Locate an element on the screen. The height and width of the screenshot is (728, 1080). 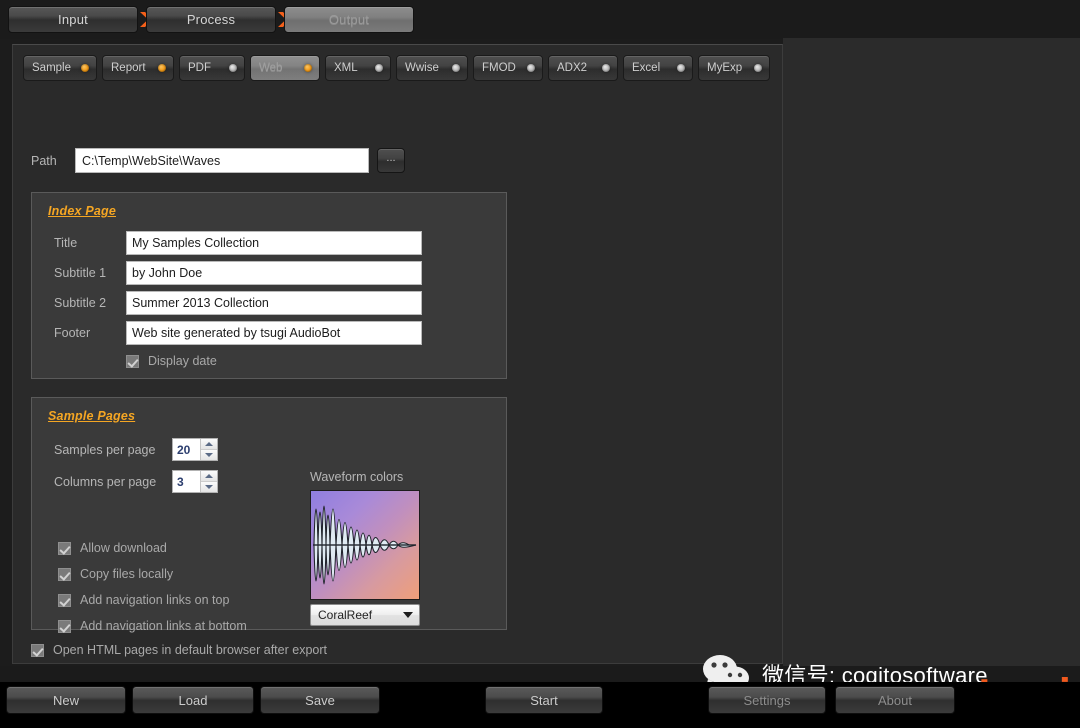
export-tab-pdf: PDF is located at coordinates (212, 68).